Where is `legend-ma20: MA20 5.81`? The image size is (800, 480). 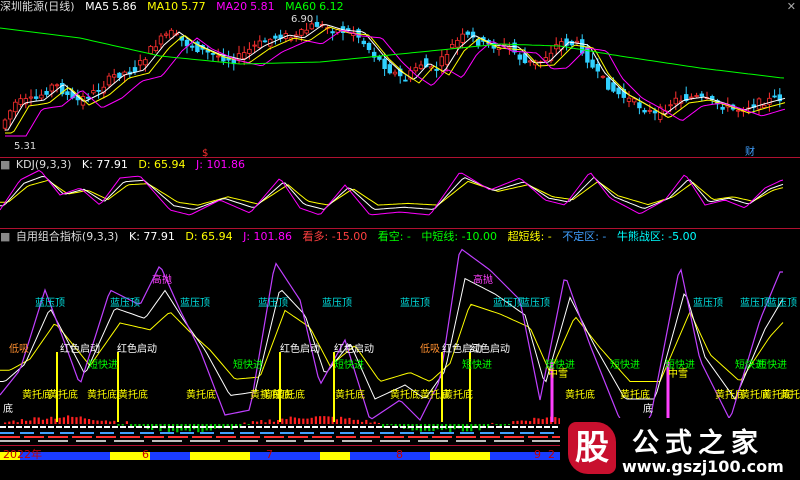 legend-ma20: MA20 5.81 is located at coordinates (245, 6).